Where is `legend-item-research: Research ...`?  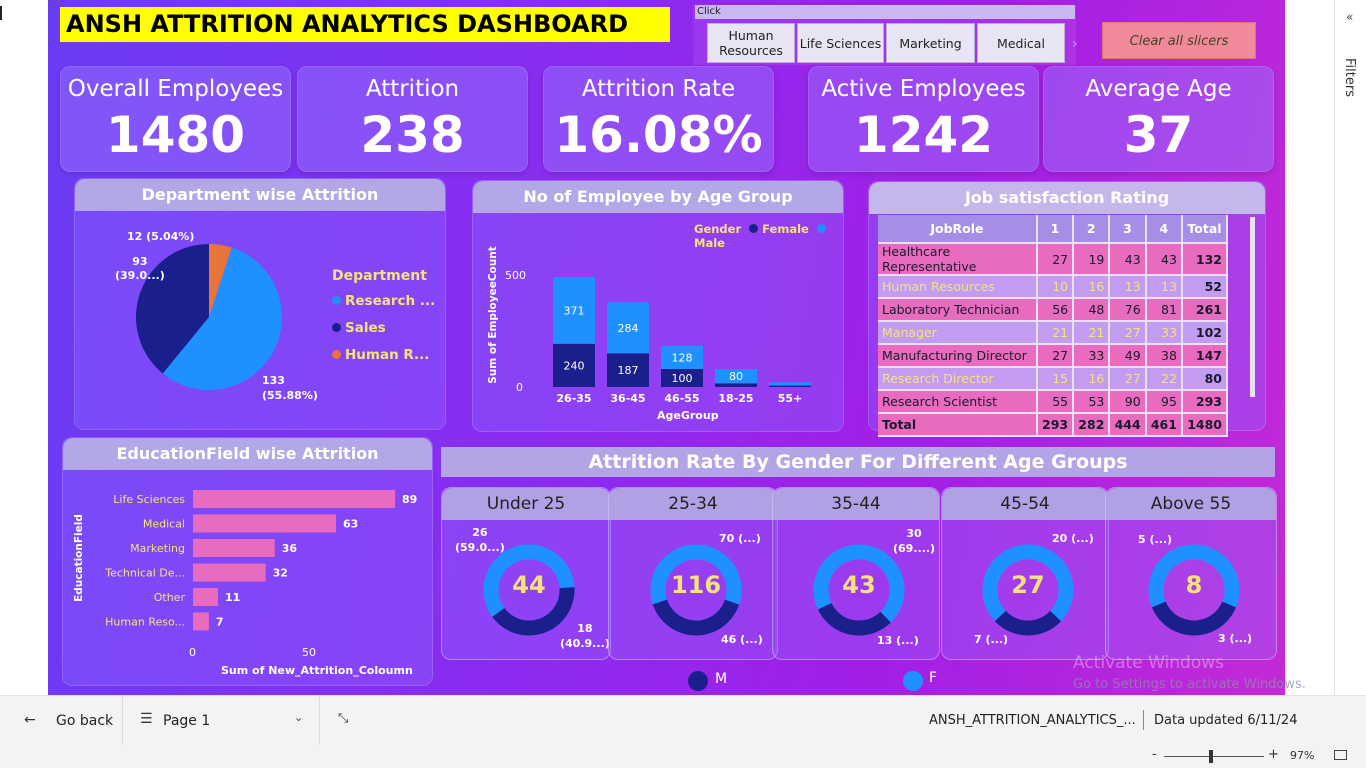 legend-item-research: Research ... is located at coordinates (383, 301).